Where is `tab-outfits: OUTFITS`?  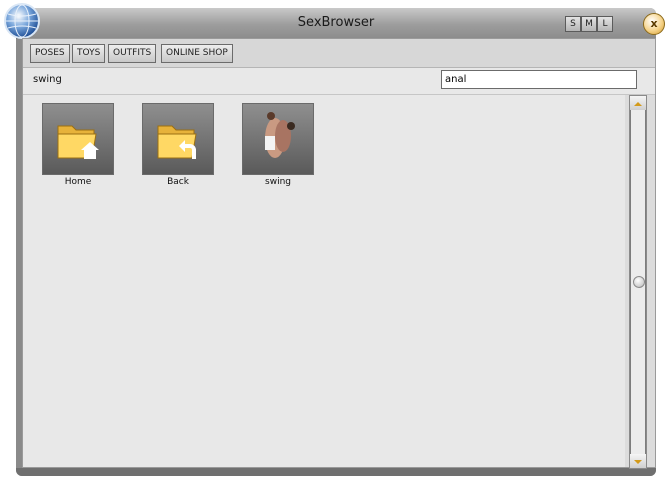
tab-outfits: OUTFITS is located at coordinates (132, 53).